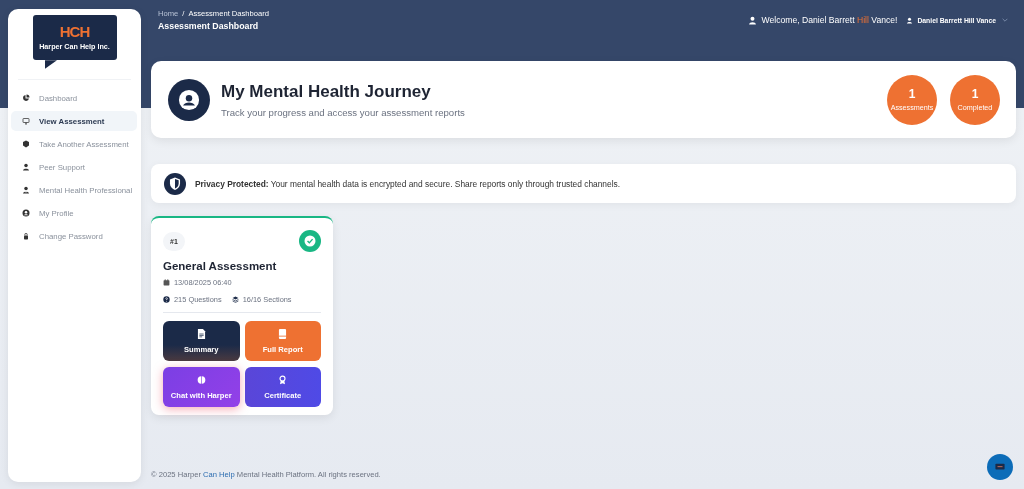 Image resolution: width=1024 pixels, height=489 pixels. Describe the element at coordinates (26, 144) in the screenshot. I see `cube-icon` at that location.